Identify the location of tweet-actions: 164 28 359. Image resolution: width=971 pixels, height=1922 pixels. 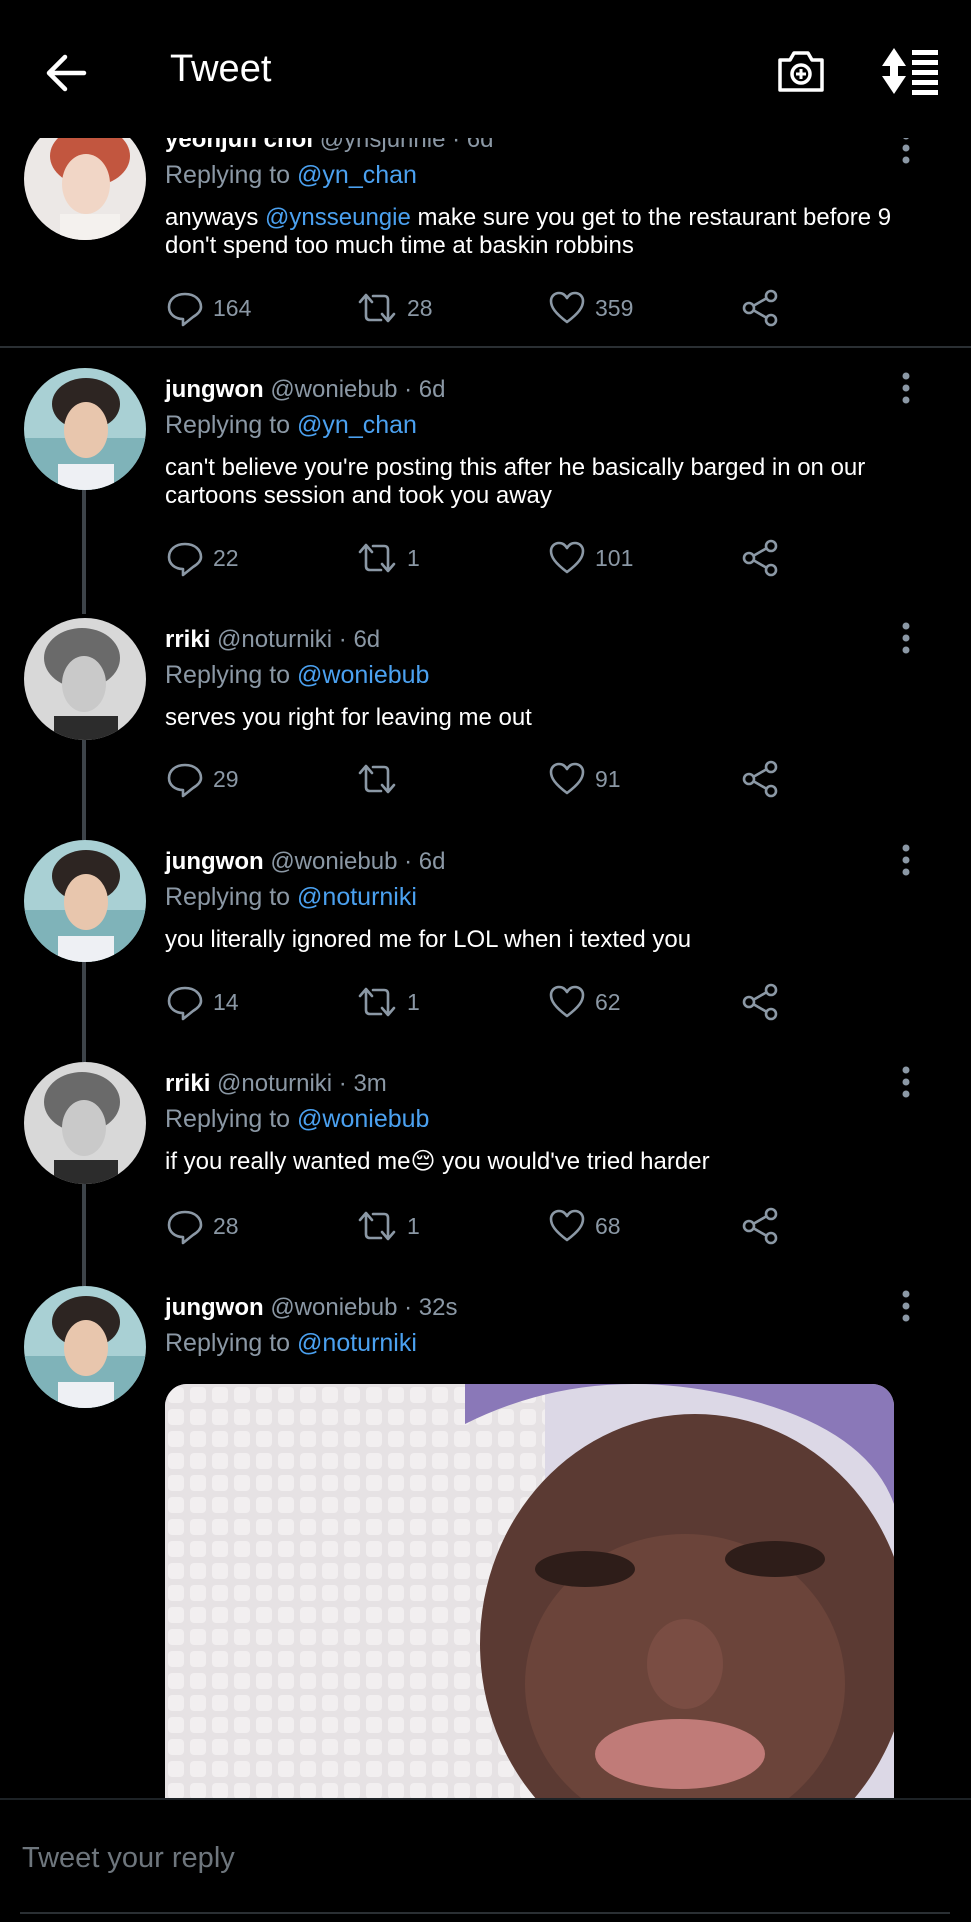
(485, 308).